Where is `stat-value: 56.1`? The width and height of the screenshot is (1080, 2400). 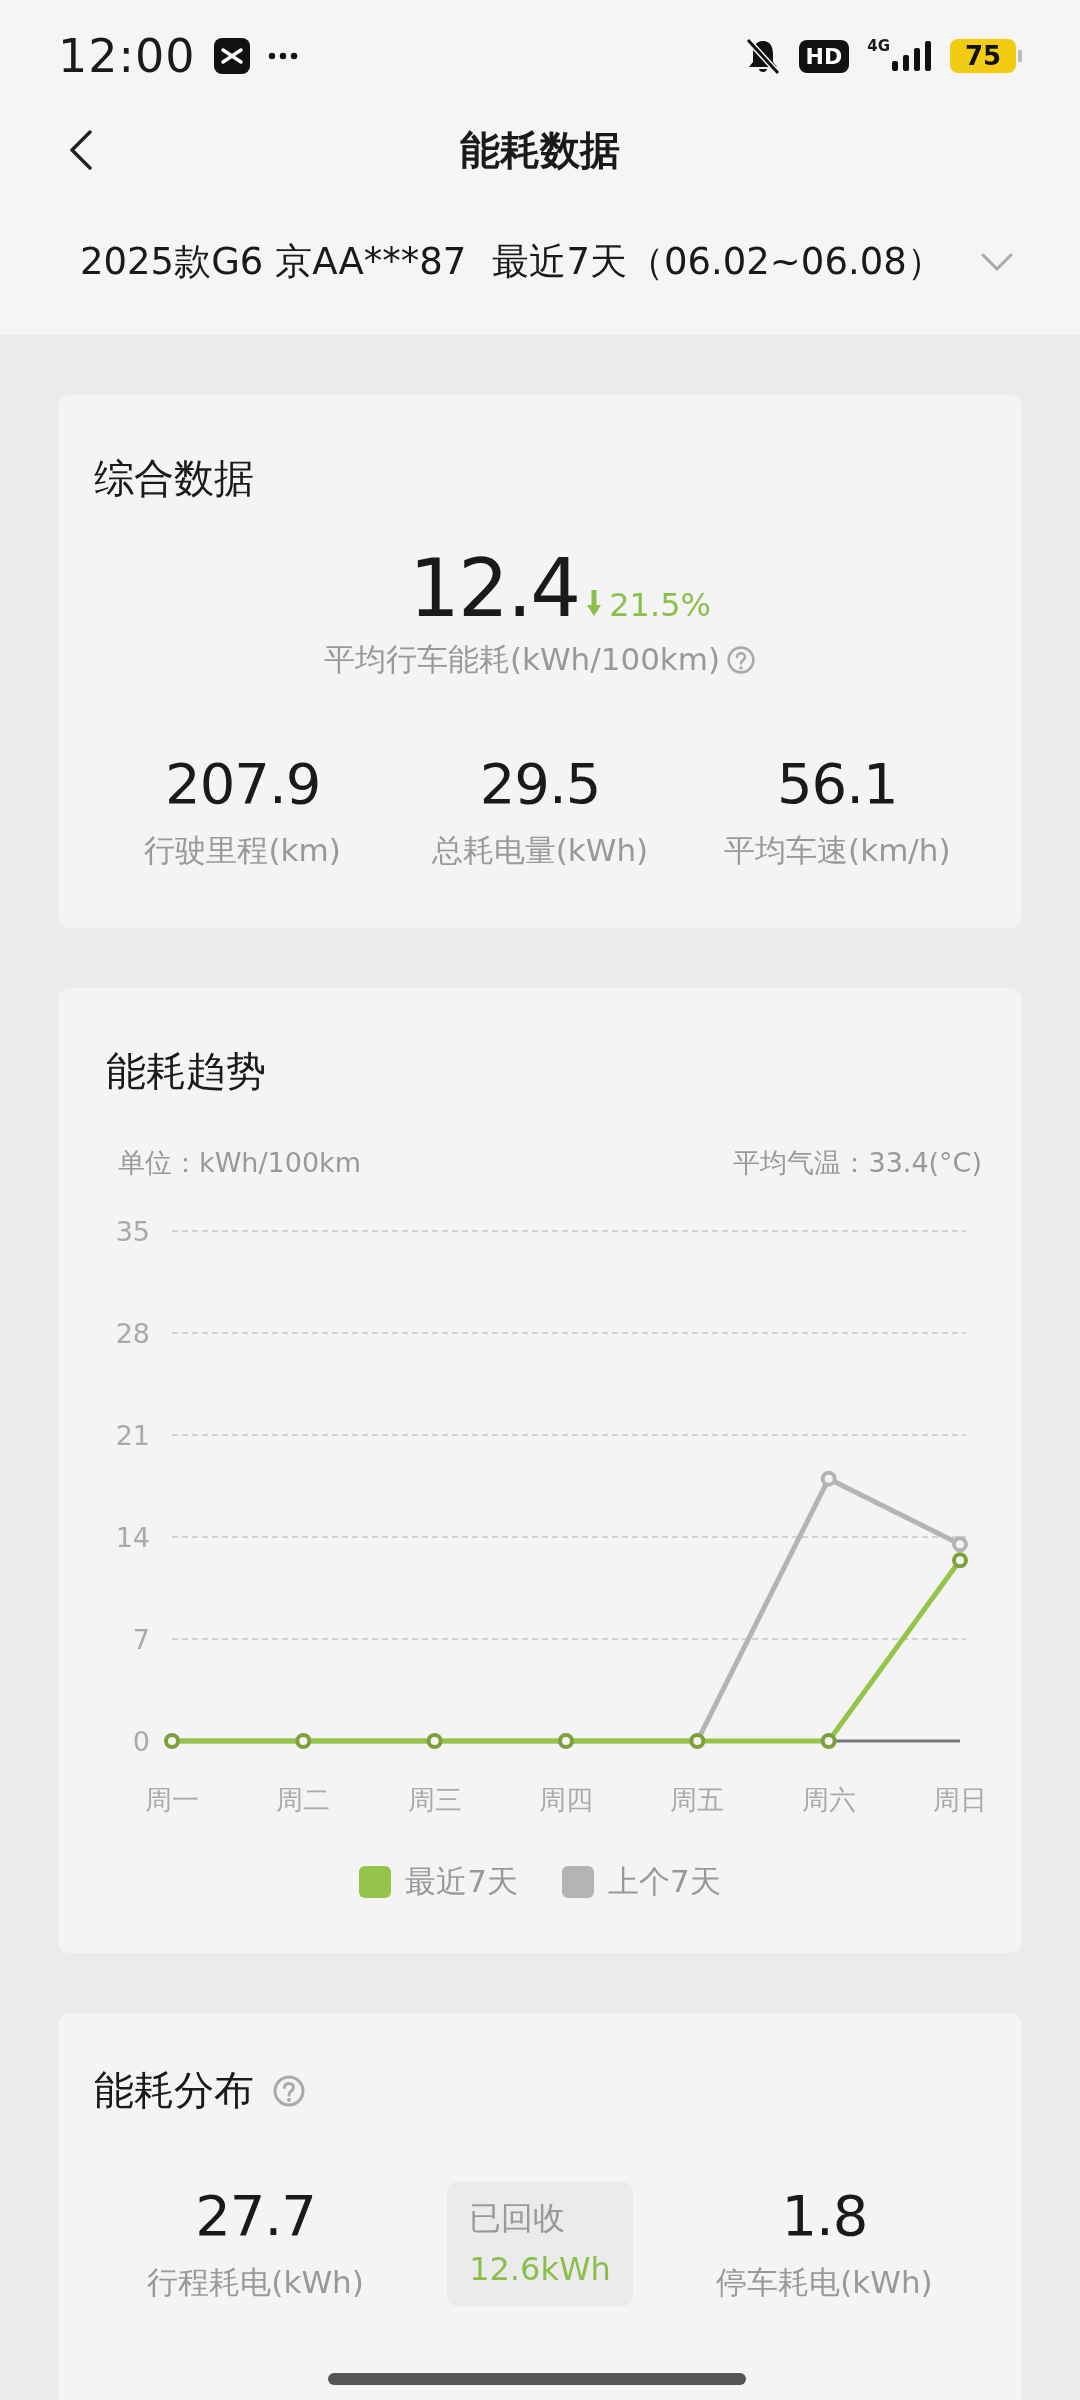 stat-value: 56.1 is located at coordinates (837, 783).